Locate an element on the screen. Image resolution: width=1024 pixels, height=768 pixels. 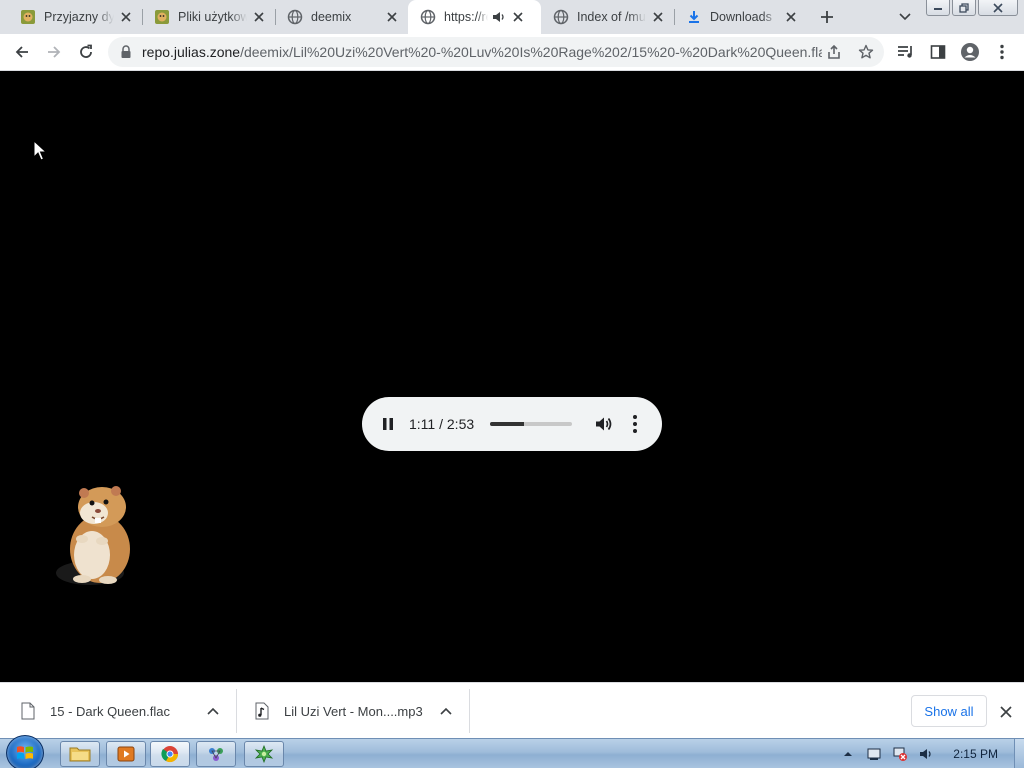
start-button is located at coordinates (25, 751).